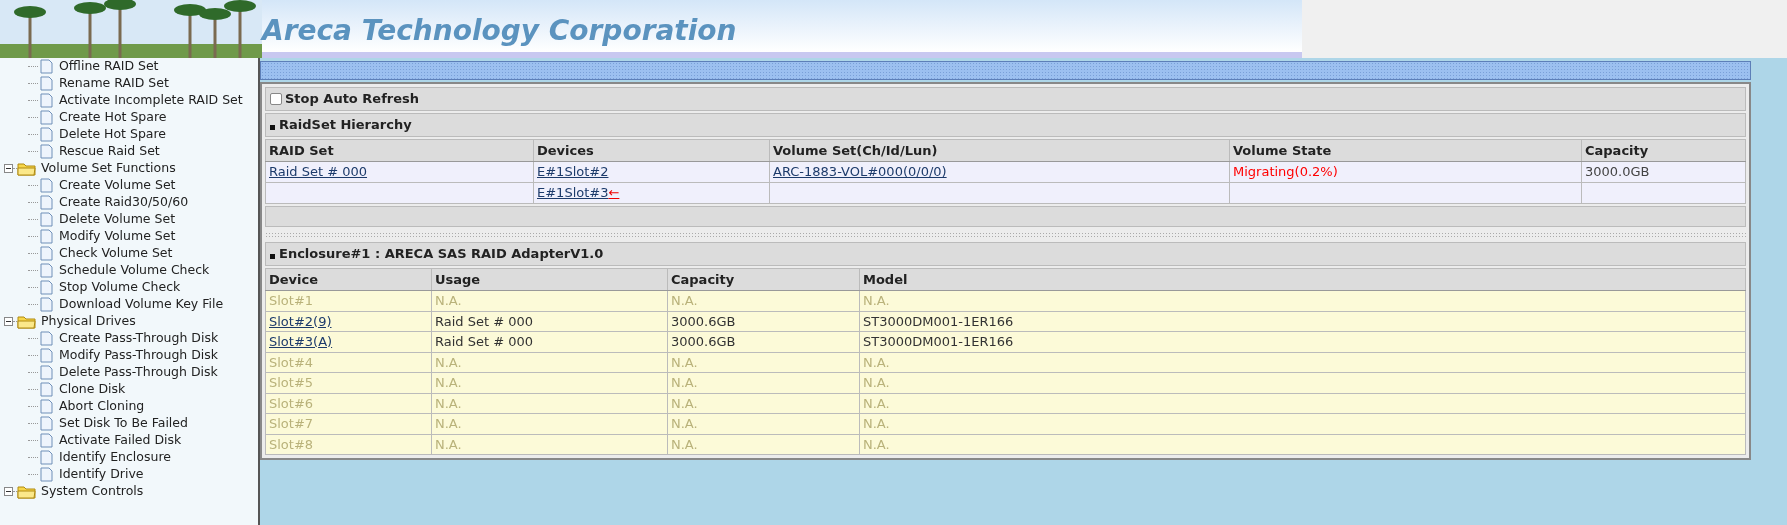  What do you see at coordinates (139, 338) in the screenshot?
I see `menu-item: Create Pass-Through Disk` at bounding box center [139, 338].